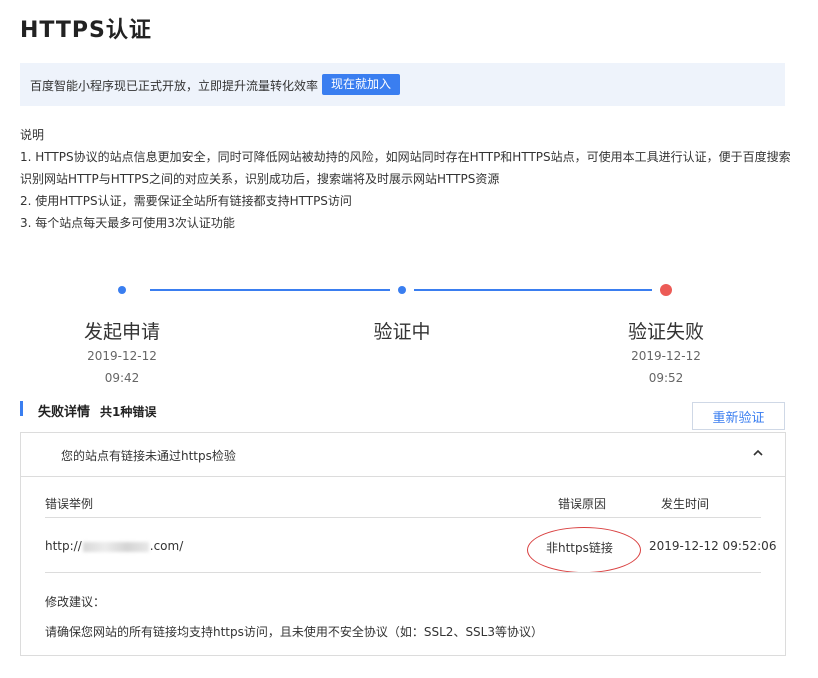 This screenshot has height=678, width=818. What do you see at coordinates (63, 546) in the screenshot?
I see `url-prefix: http://` at bounding box center [63, 546].